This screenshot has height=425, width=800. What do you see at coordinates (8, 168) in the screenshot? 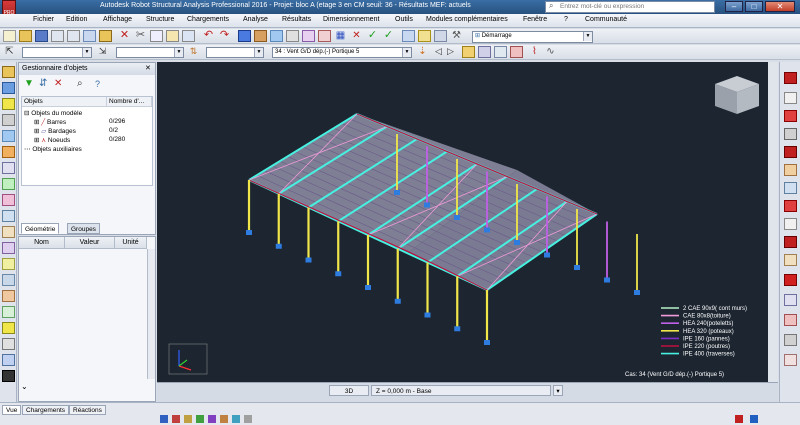
I see `supports-tool-icon` at bounding box center [8, 168].